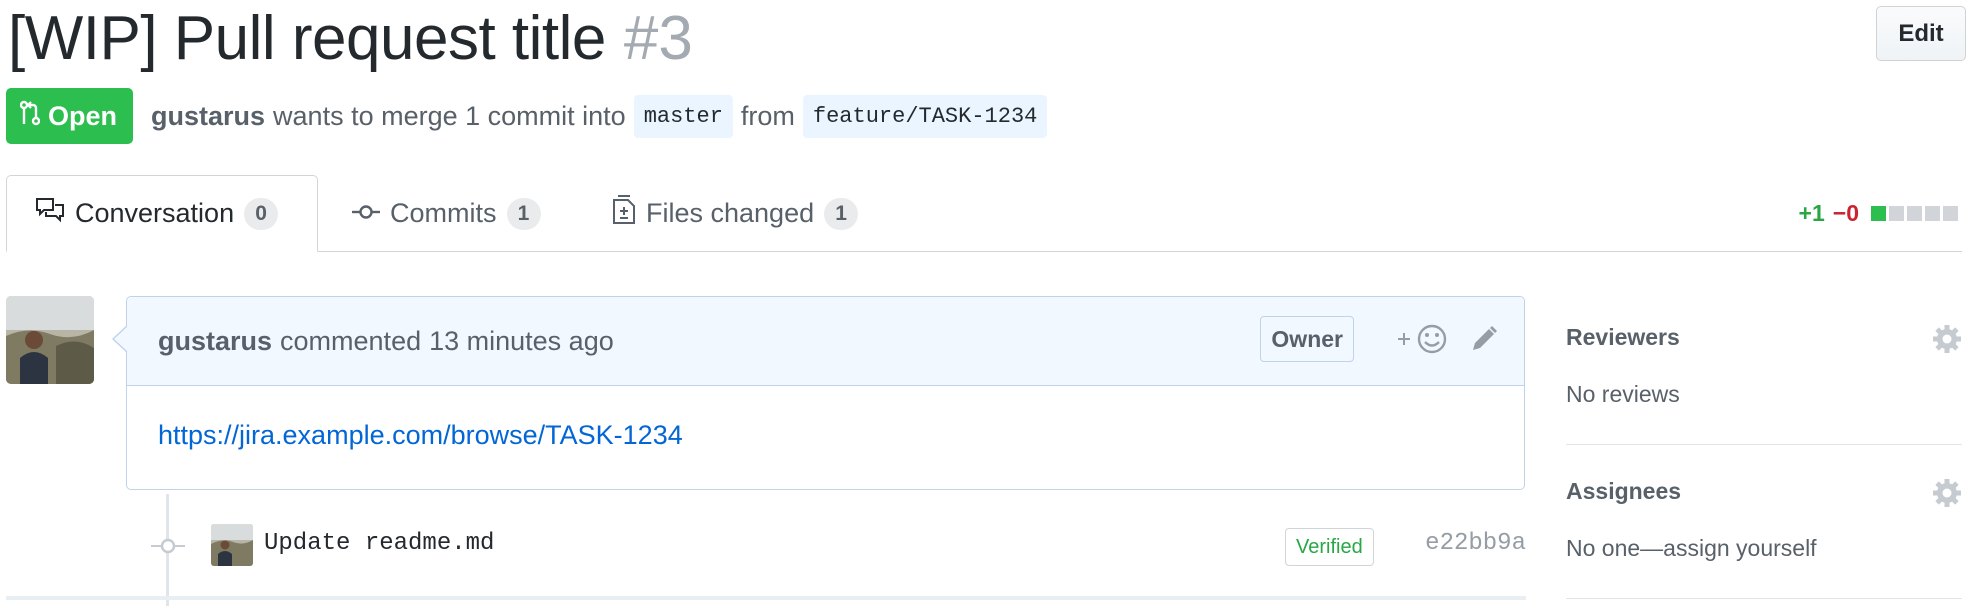  Describe the element at coordinates (50, 213) in the screenshot. I see `comment-discussion-icon` at that location.